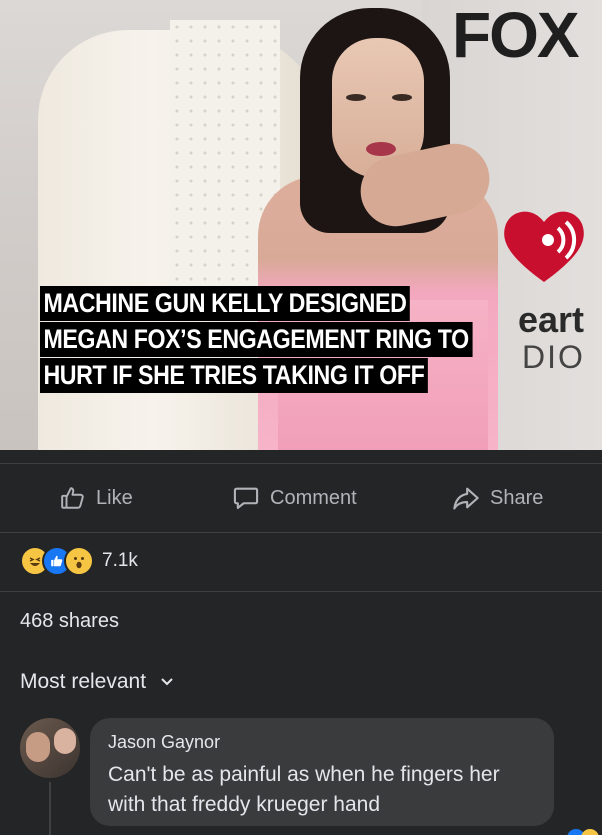 The width and height of the screenshot is (602, 835). What do you see at coordinates (402, 97) in the screenshot?
I see `eye-right` at bounding box center [402, 97].